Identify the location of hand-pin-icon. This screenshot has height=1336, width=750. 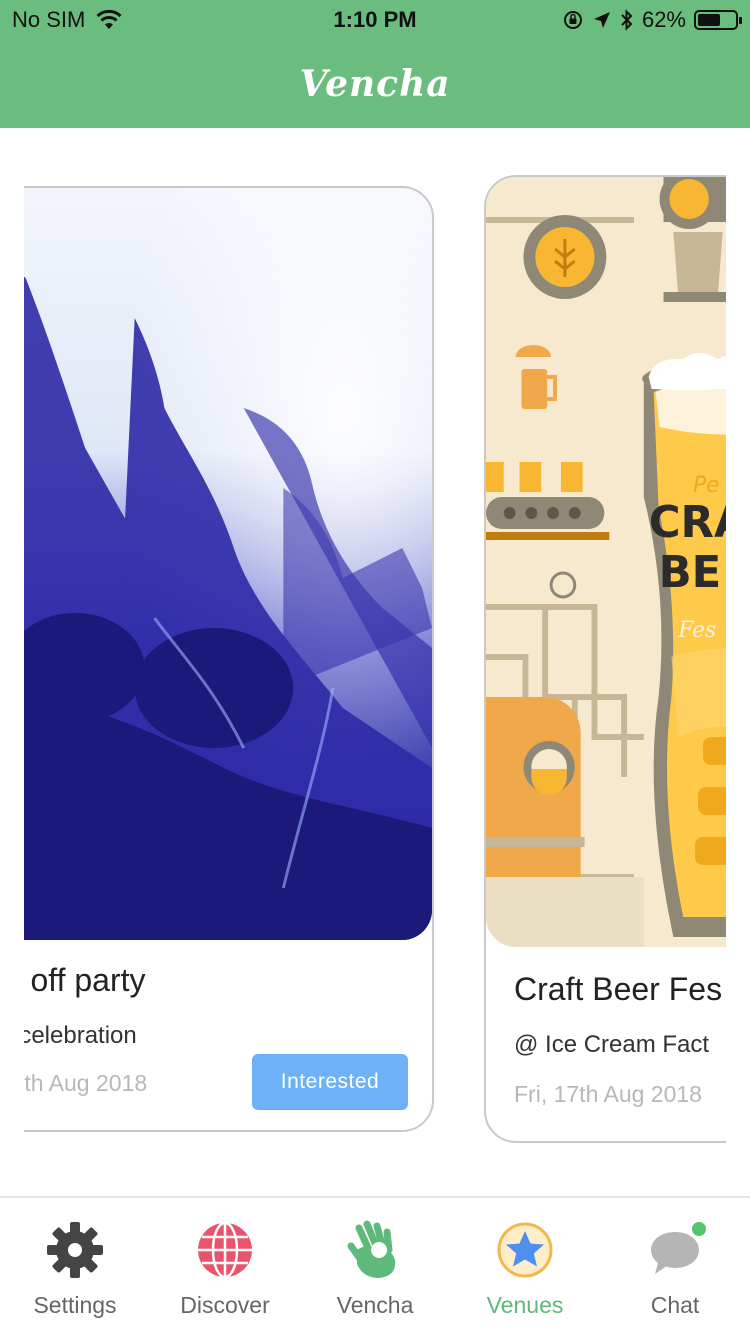
(371, 1249).